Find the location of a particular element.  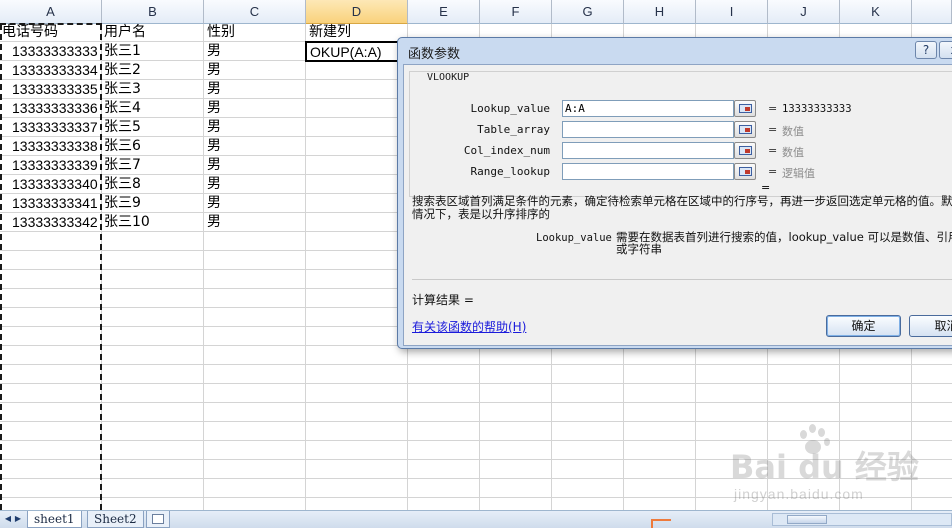

cell-phone: 13333333341 is located at coordinates (57, 203).